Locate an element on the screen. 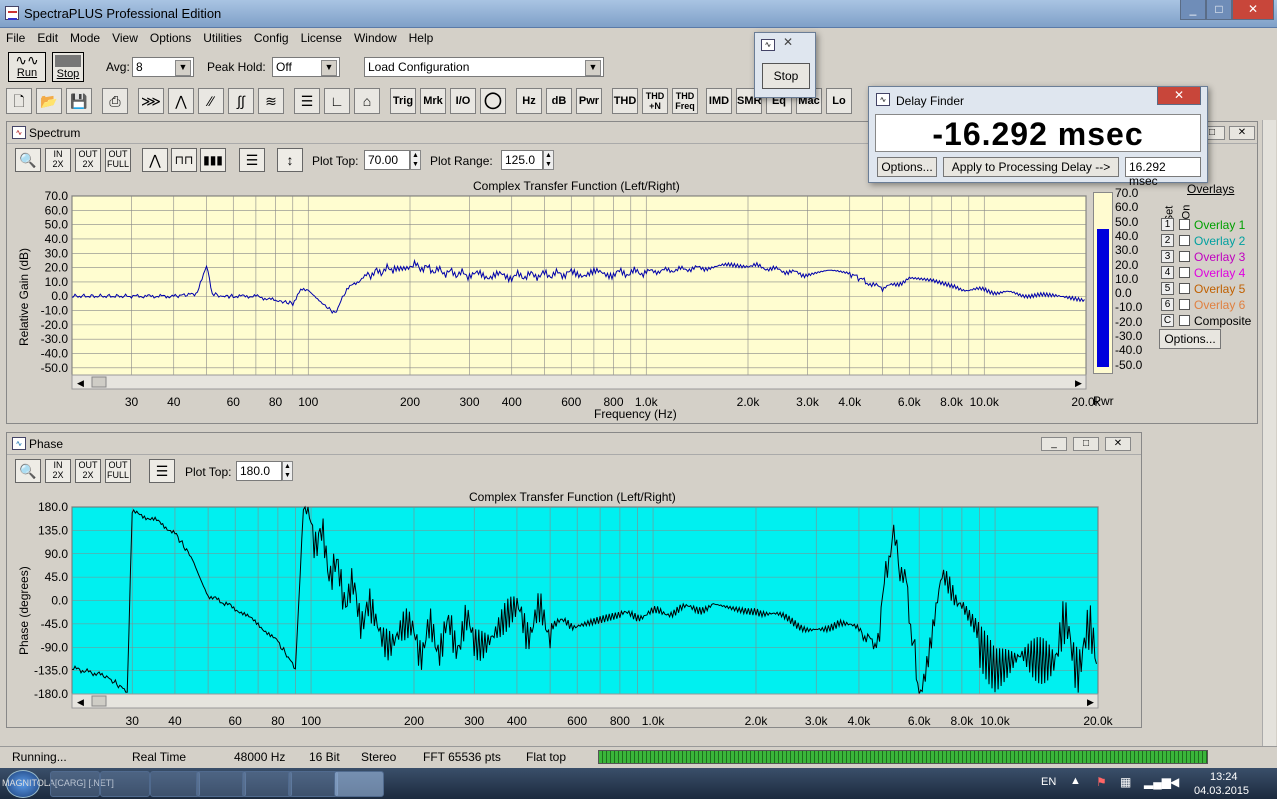  tool-lo-button: Lo is located at coordinates (839, 101).